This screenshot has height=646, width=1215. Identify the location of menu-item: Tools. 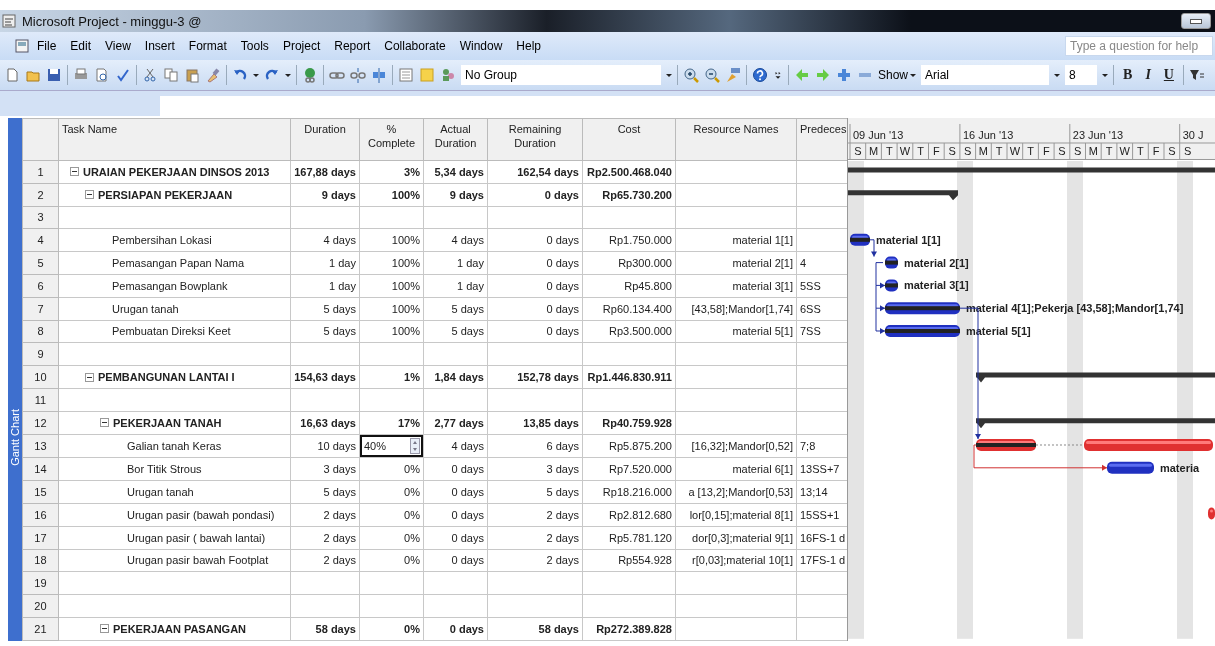
(254, 46).